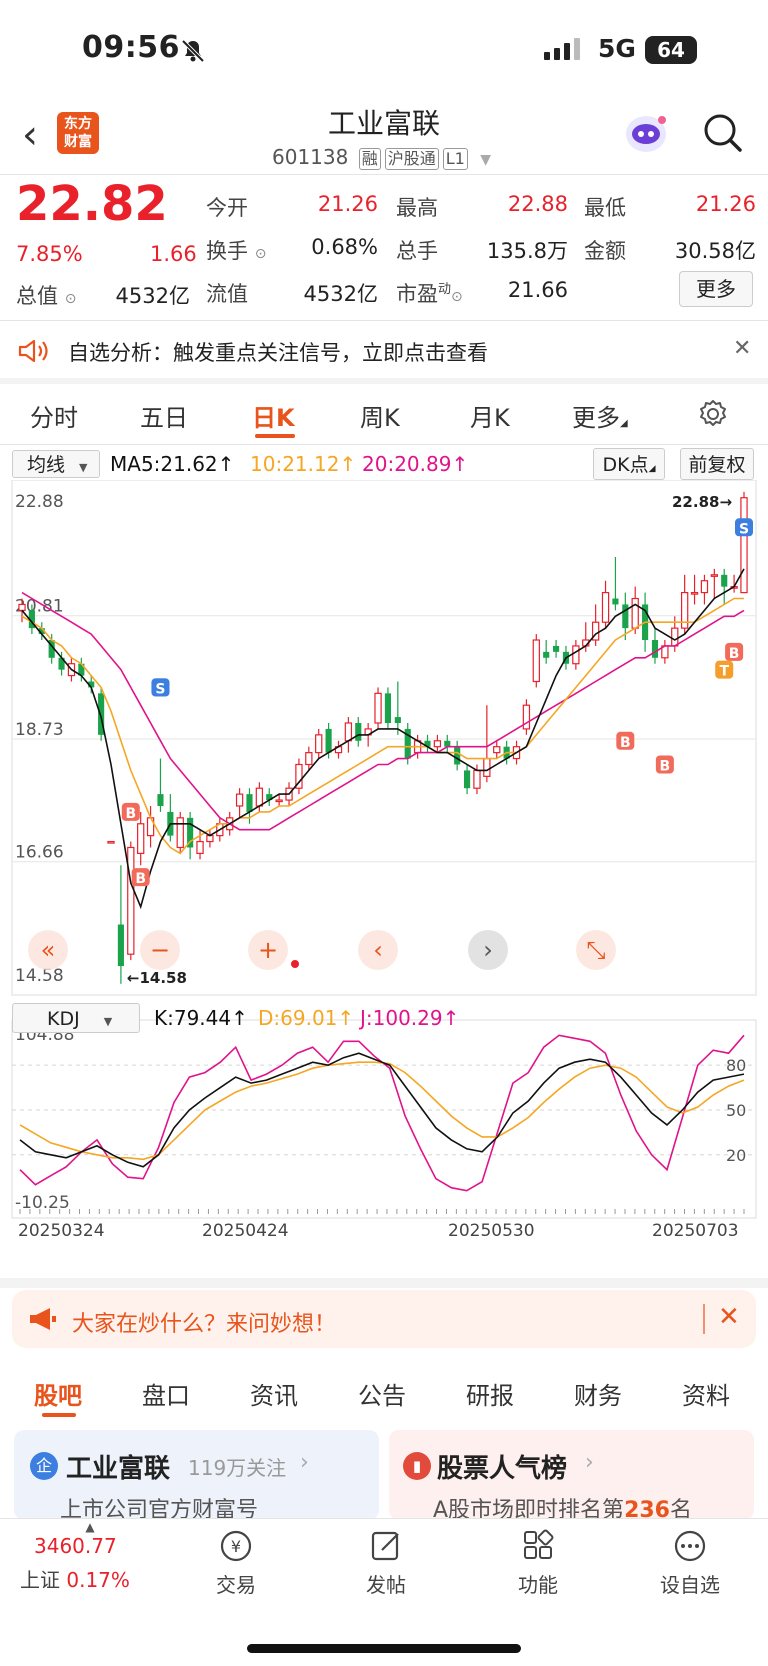 This screenshot has width=768, height=1666. Describe the element at coordinates (245, 1231) in the screenshot. I see `x-axis-label: 20250424` at that location.